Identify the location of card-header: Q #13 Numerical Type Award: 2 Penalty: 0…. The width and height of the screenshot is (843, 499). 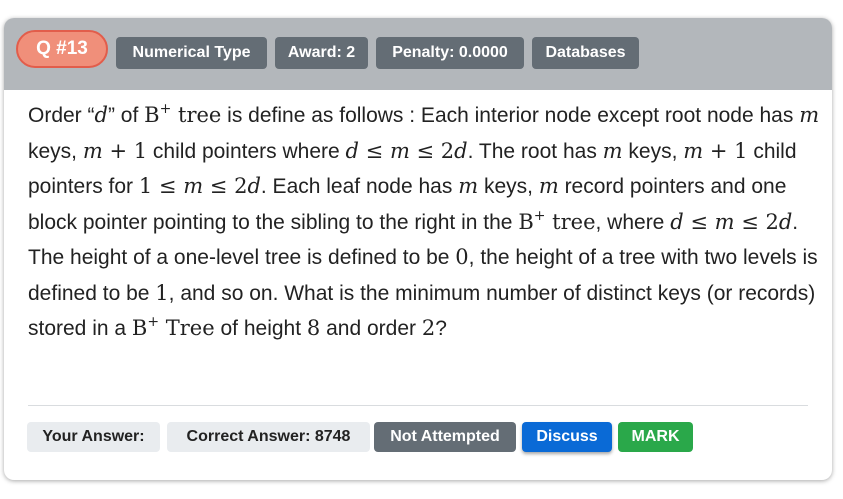
(418, 54).